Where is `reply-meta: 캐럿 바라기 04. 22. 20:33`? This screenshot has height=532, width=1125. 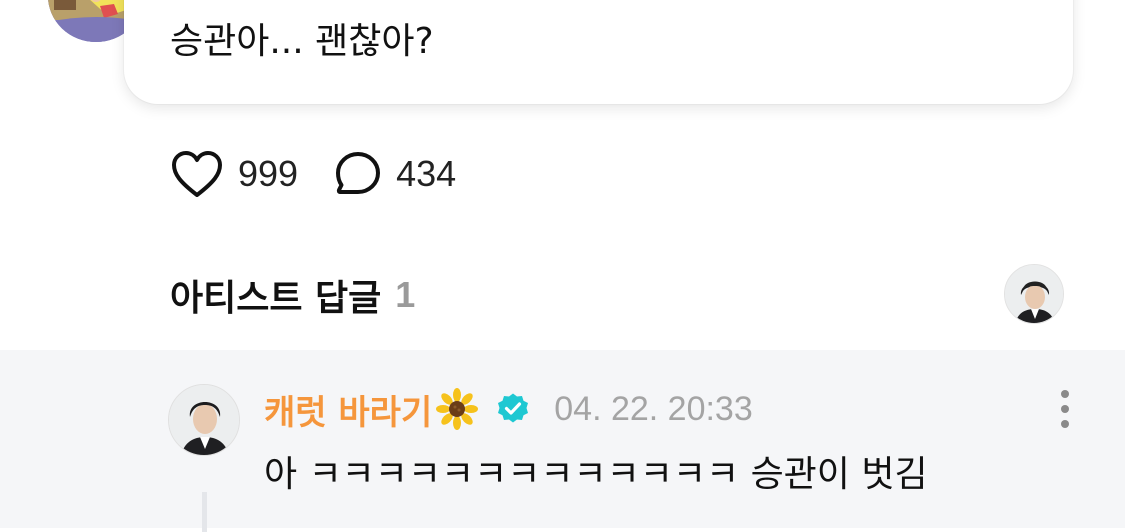
reply-meta: 캐럿 바라기 04. 22. 20:33 is located at coordinates (508, 409).